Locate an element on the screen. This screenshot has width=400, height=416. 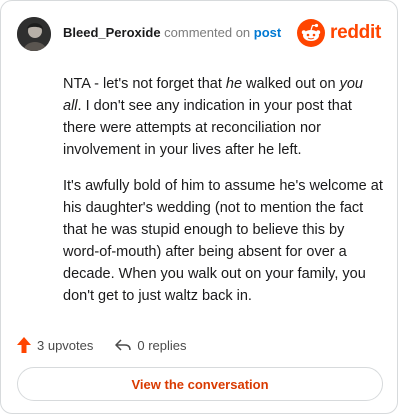
reddit-logo: reddit is located at coordinates (339, 33).